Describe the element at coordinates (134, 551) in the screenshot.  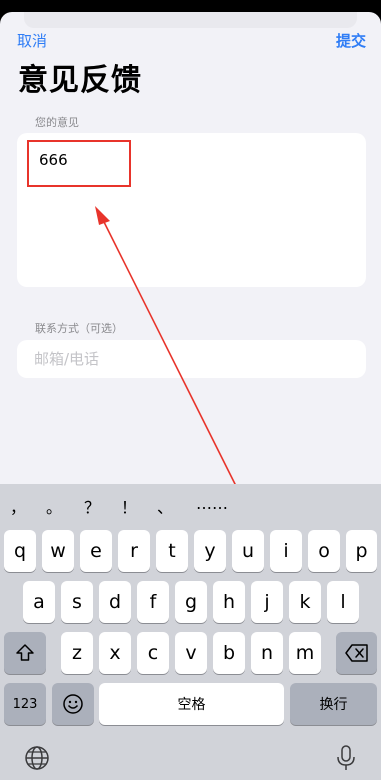
I see `key: r` at that location.